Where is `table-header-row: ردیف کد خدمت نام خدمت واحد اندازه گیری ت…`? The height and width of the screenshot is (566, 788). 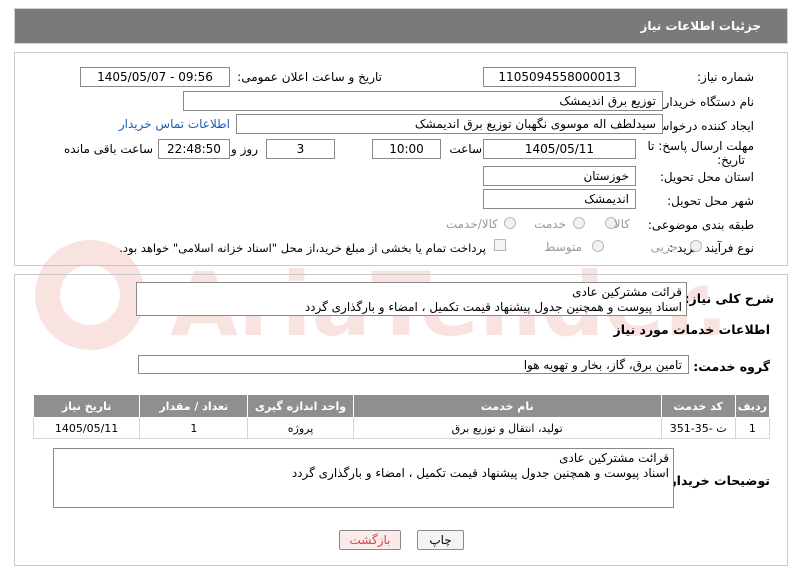 table-header-row: ردیف کد خدمت نام خدمت واحد اندازه گیری ت… is located at coordinates (401, 406).